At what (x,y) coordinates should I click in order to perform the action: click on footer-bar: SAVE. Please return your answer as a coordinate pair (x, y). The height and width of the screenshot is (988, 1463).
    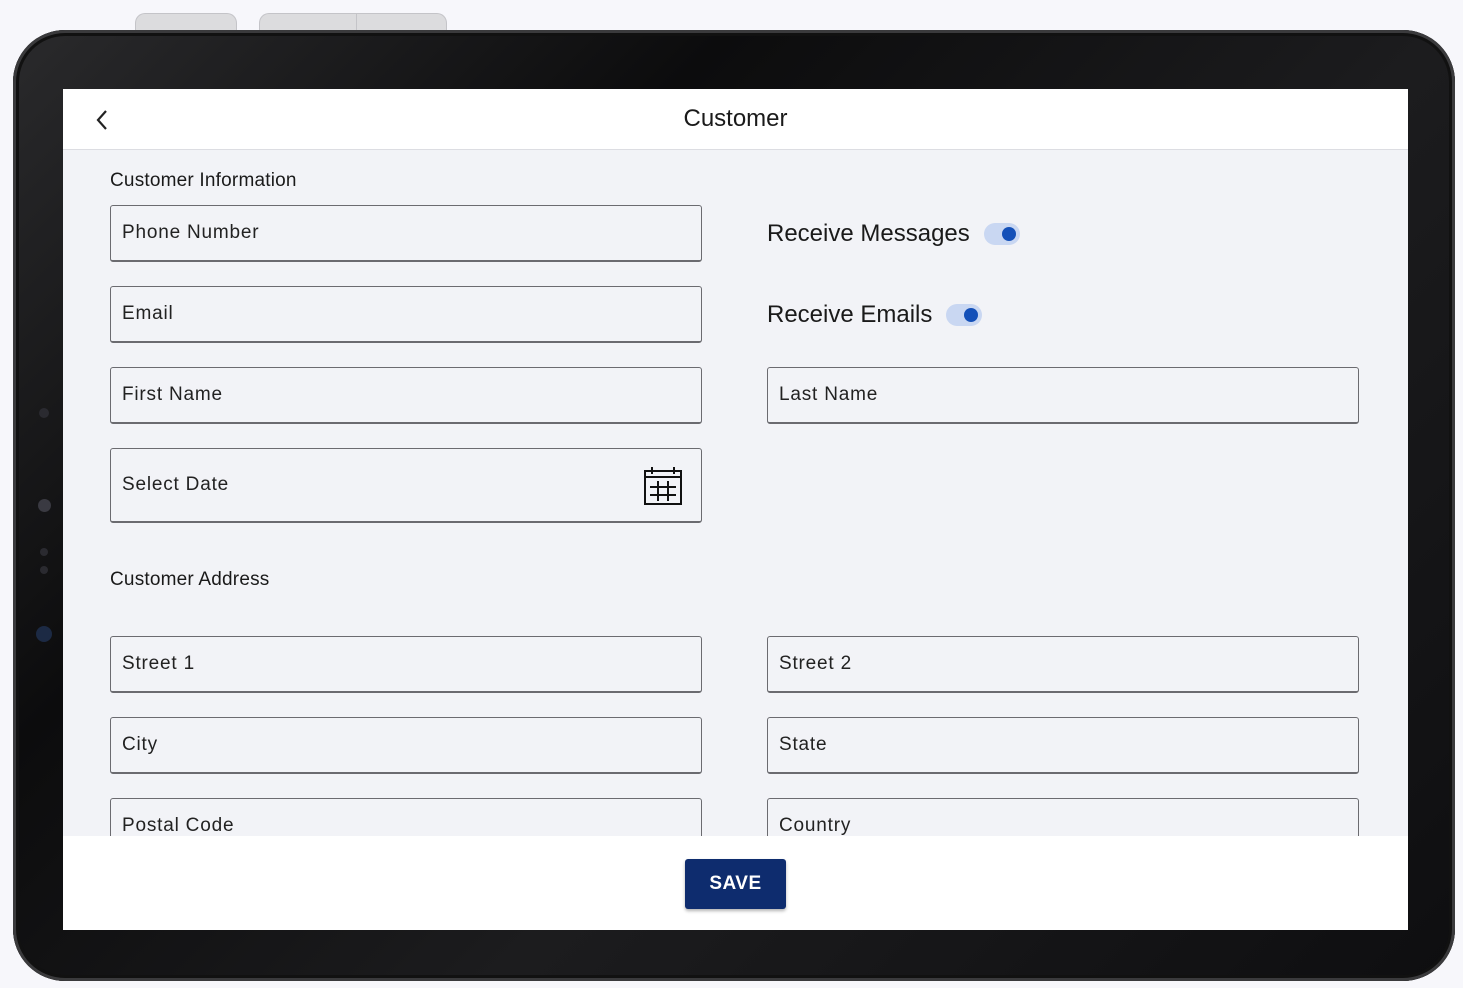
    Looking at the image, I should click on (735, 883).